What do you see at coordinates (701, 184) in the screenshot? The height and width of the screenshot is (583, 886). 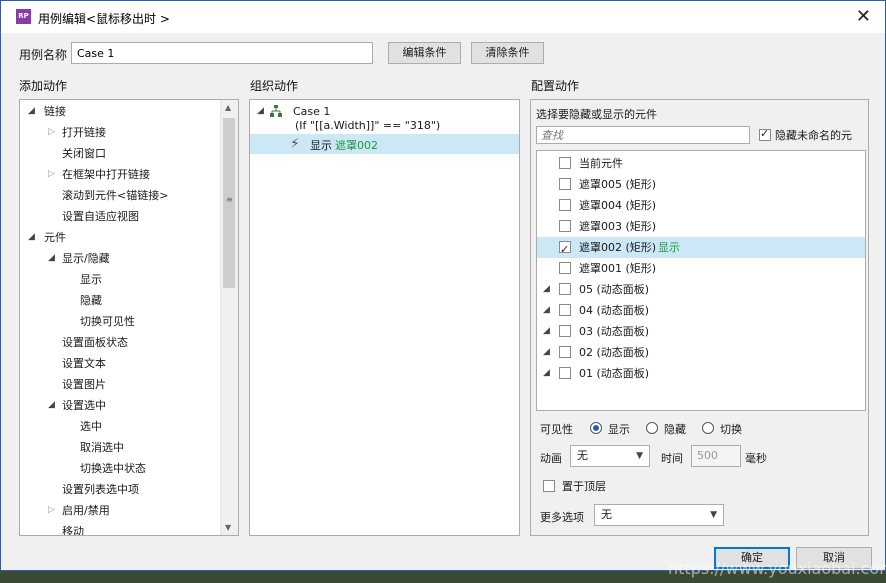 I see `widget-row: 遮罩005 (矩形)` at bounding box center [701, 184].